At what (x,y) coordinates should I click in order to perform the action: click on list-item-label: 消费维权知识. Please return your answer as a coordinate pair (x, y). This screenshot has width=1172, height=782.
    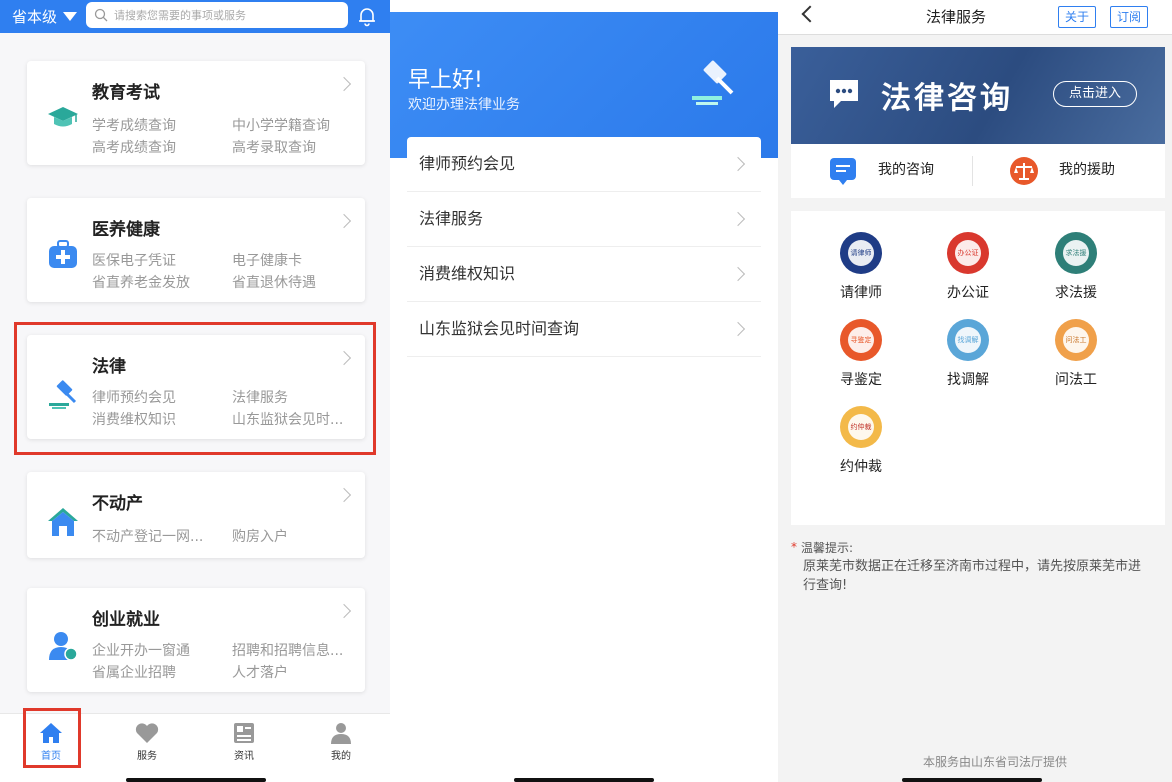
    Looking at the image, I should click on (467, 273).